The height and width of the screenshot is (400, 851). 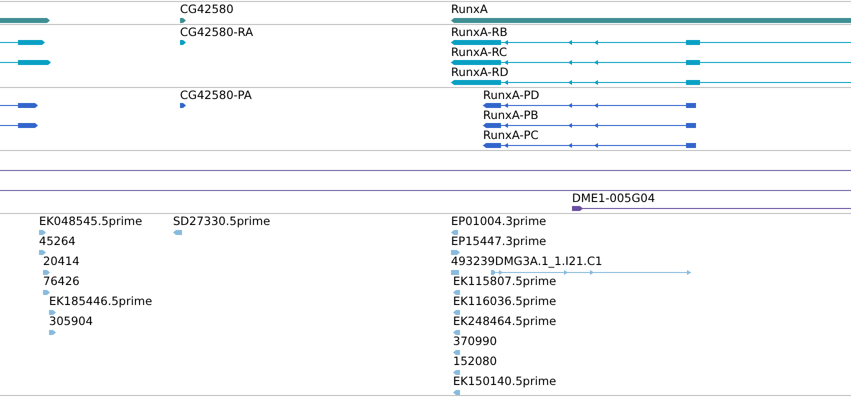 I want to click on feature-label: EK116036.5prime, so click(x=504, y=301).